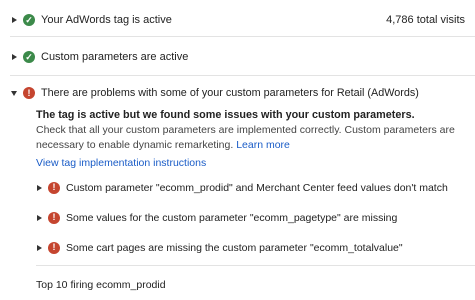 The height and width of the screenshot is (300, 475). What do you see at coordinates (115, 57) in the screenshot?
I see `custom-params-label: Custom parameters are active` at bounding box center [115, 57].